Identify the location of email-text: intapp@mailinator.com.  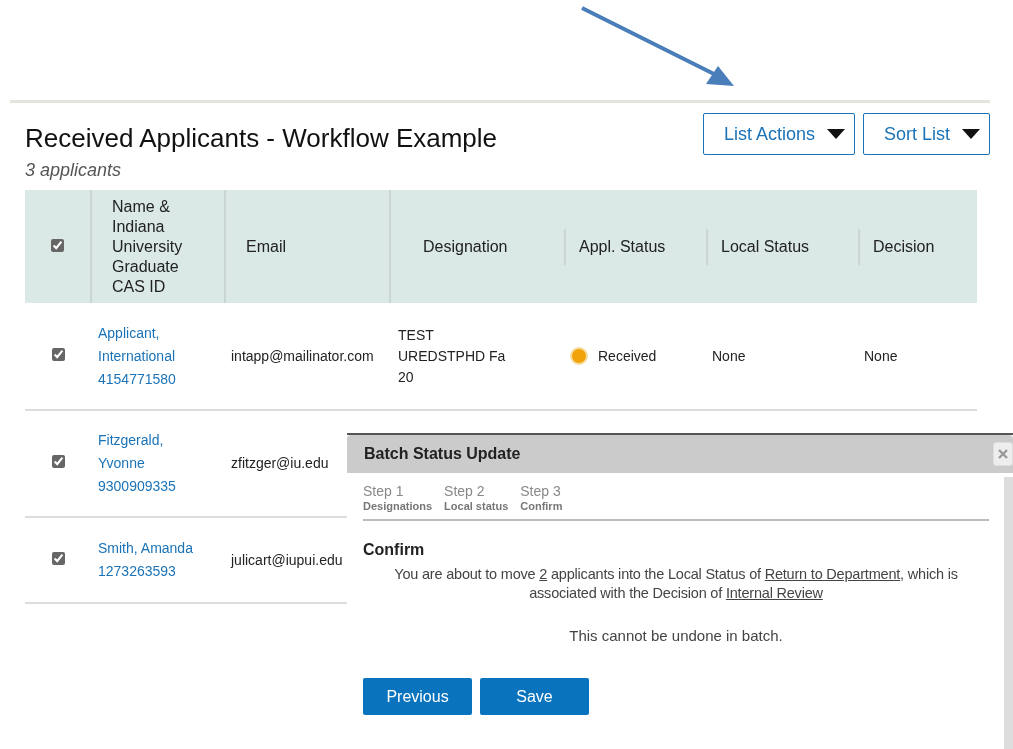
(302, 355).